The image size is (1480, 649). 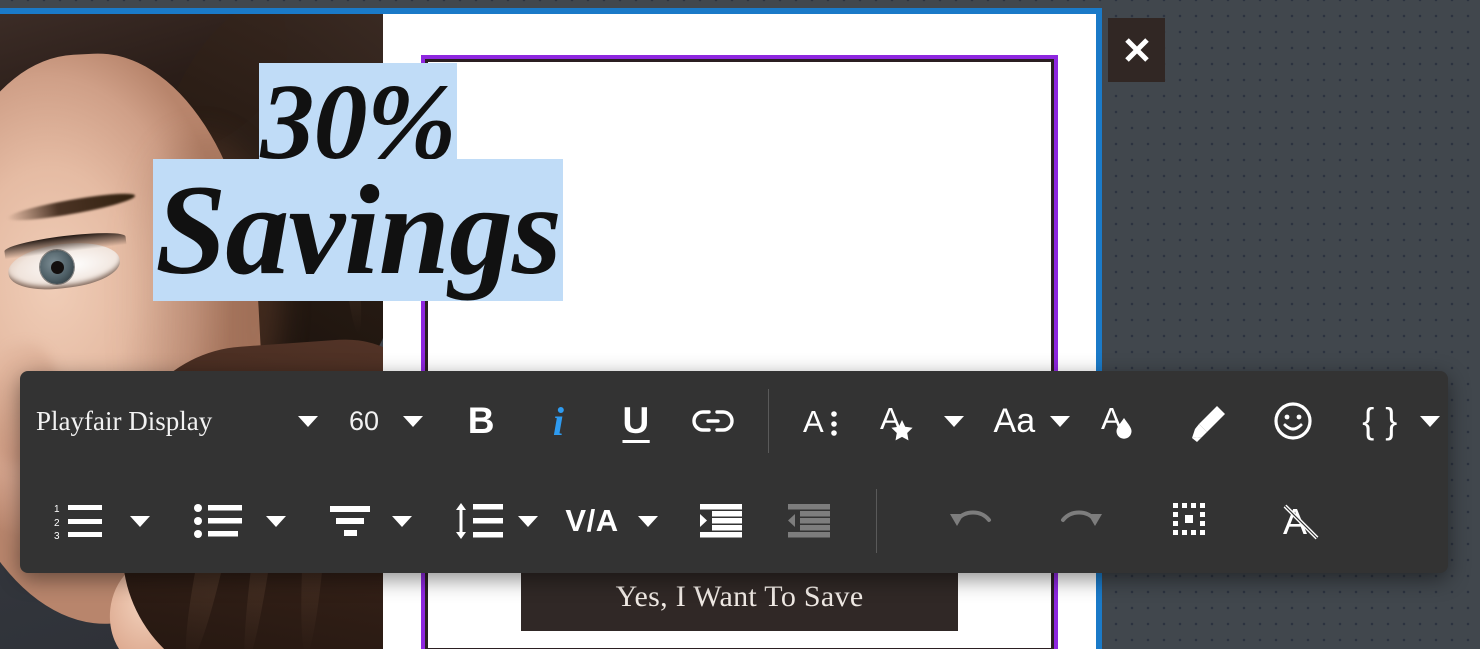 What do you see at coordinates (481, 421) in the screenshot?
I see `bold-button: B` at bounding box center [481, 421].